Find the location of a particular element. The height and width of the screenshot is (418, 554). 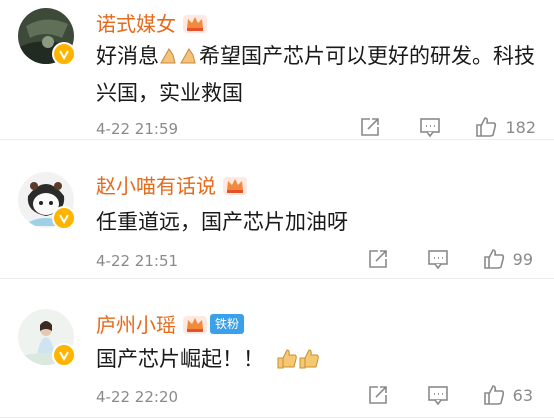

comment-text: 好消息 希望国产芯片可以更好的研发。科技兴国，实业救国 is located at coordinates (315, 74).